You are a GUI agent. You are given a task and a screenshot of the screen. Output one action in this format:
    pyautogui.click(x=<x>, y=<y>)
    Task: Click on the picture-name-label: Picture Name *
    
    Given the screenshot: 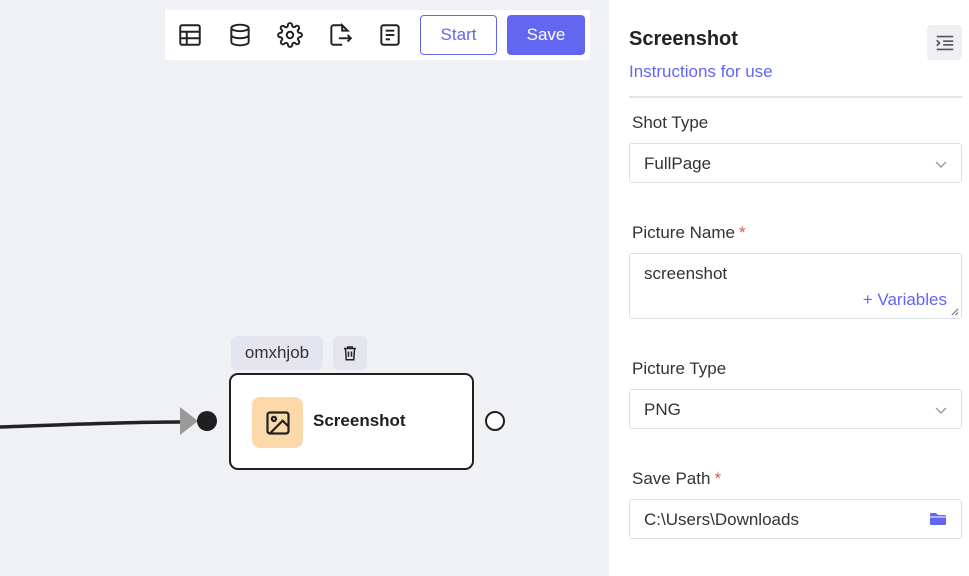 What is the action you would take?
    pyautogui.click(x=689, y=232)
    